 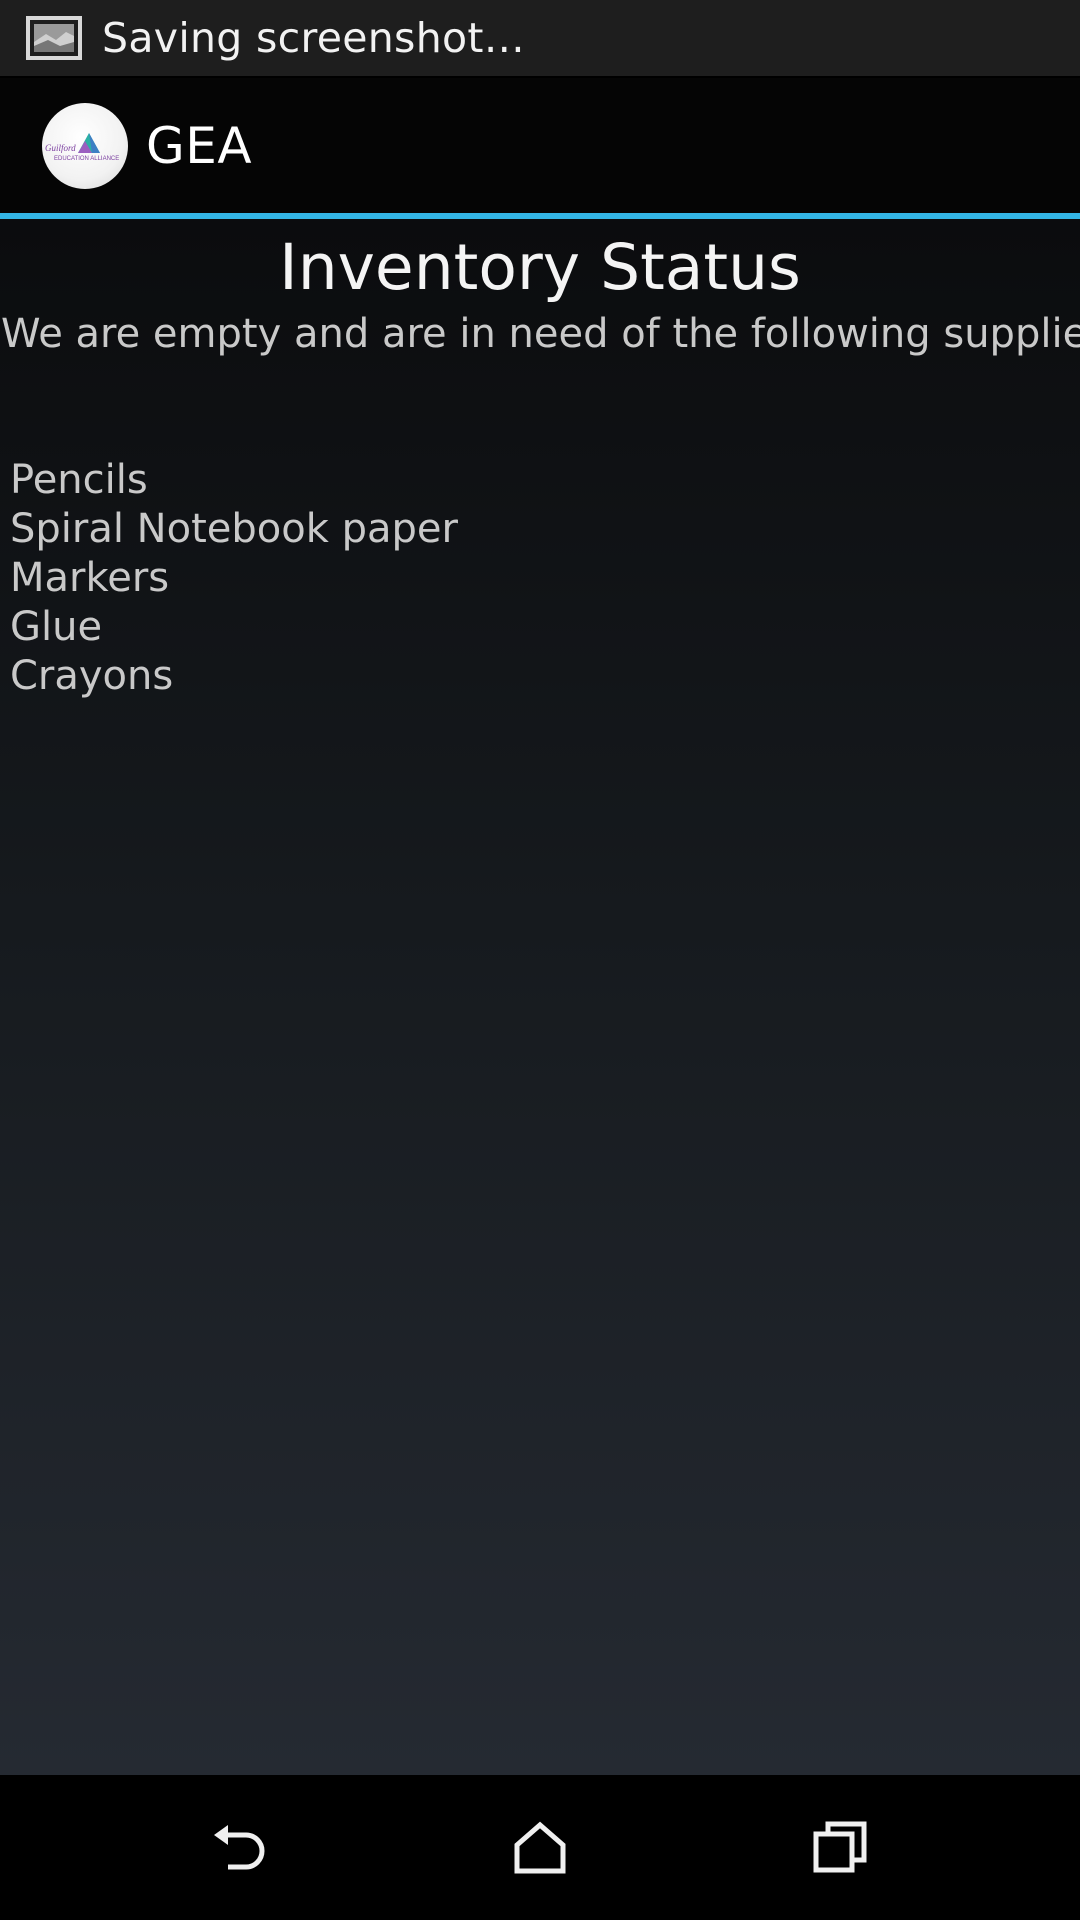 What do you see at coordinates (234, 529) in the screenshot?
I see `list-item: Spiral Notebook paper` at bounding box center [234, 529].